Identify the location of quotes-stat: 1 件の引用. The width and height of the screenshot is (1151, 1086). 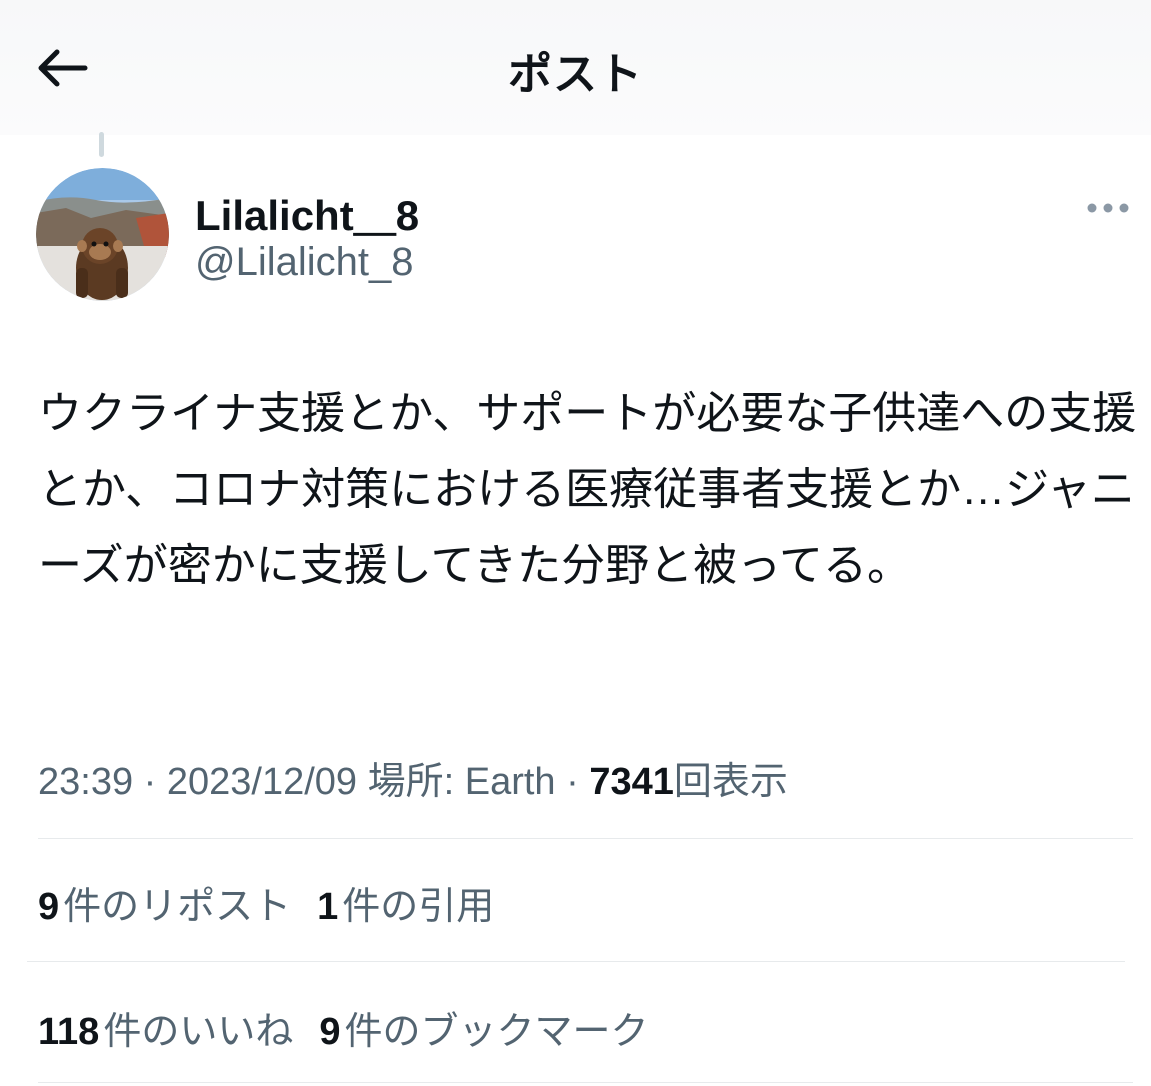
(405, 907).